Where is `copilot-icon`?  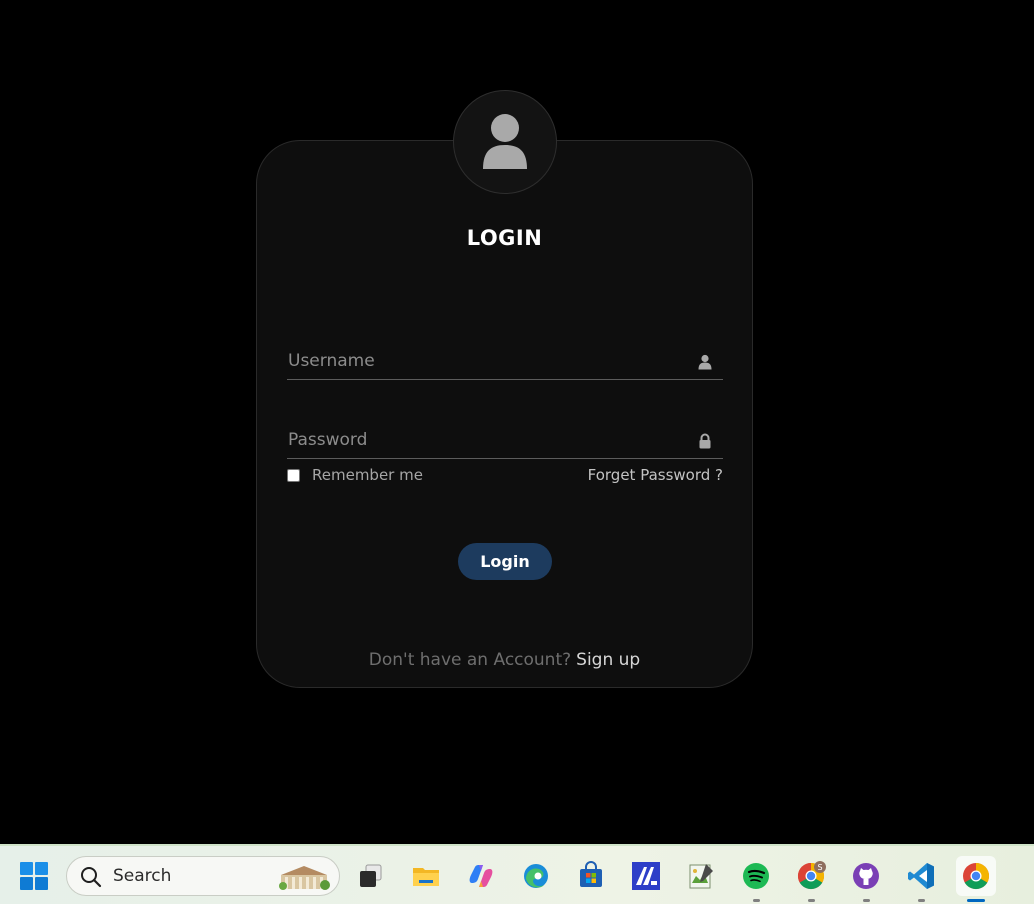
copilot-icon is located at coordinates (481, 876).